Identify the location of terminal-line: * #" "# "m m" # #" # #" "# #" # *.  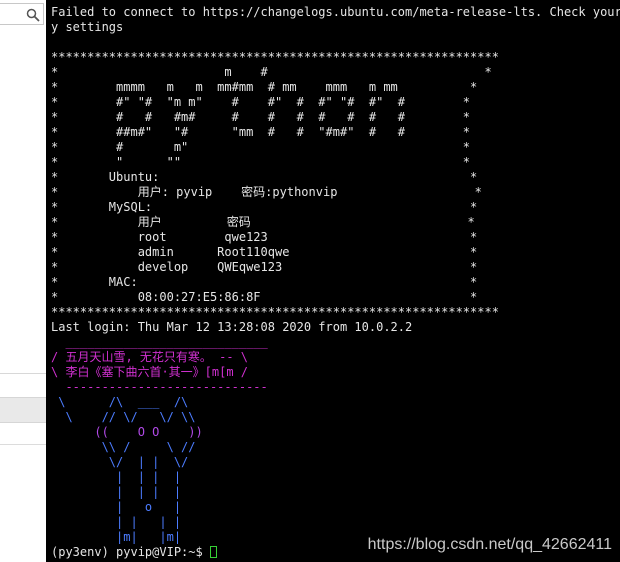
(261, 102).